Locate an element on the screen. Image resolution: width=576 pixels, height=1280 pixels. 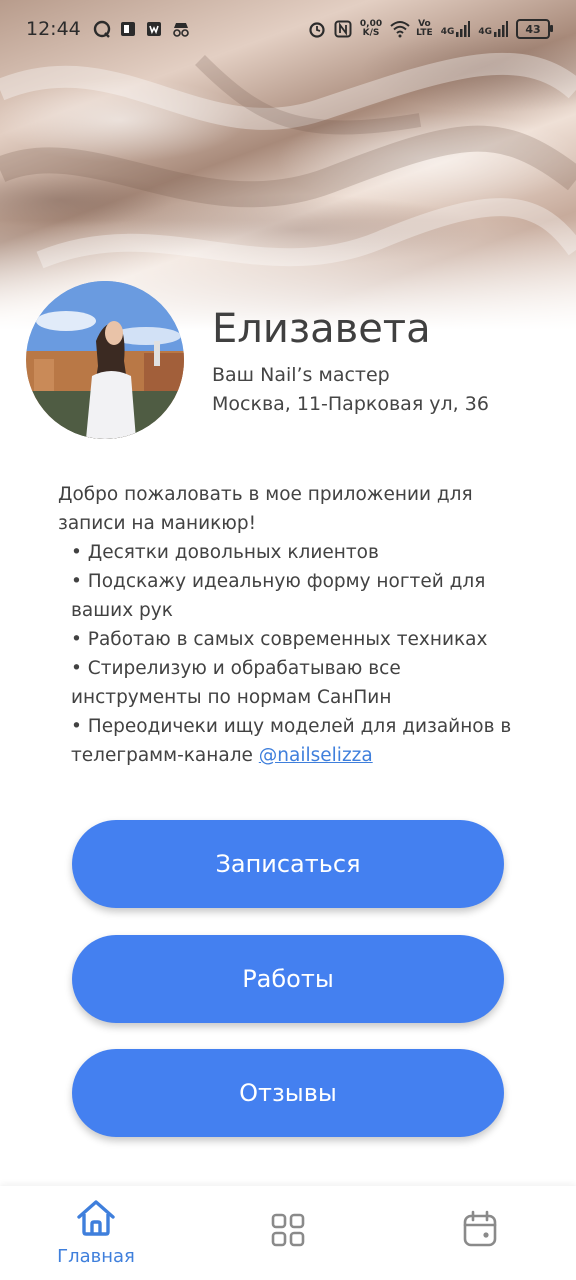
bottom-nav: Главная is located at coordinates (288, 1233).